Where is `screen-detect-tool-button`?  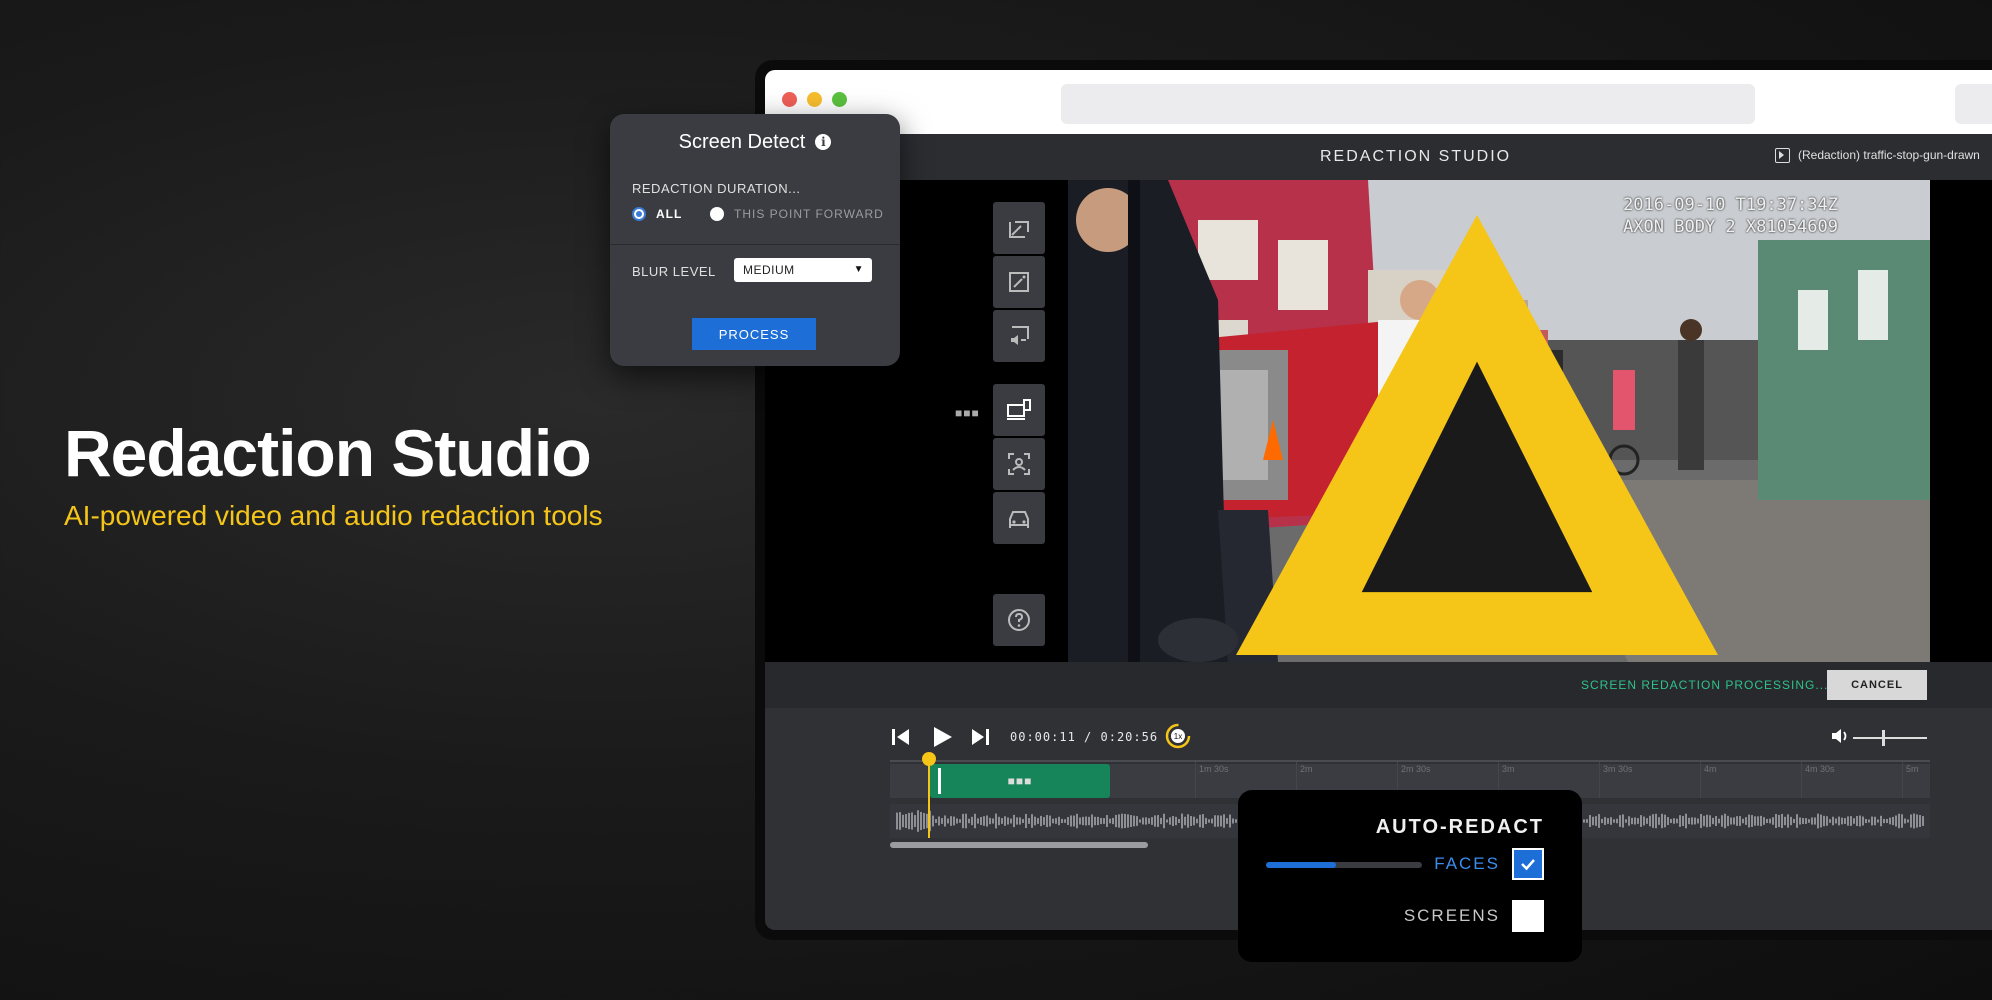
screen-detect-tool-button is located at coordinates (1019, 410).